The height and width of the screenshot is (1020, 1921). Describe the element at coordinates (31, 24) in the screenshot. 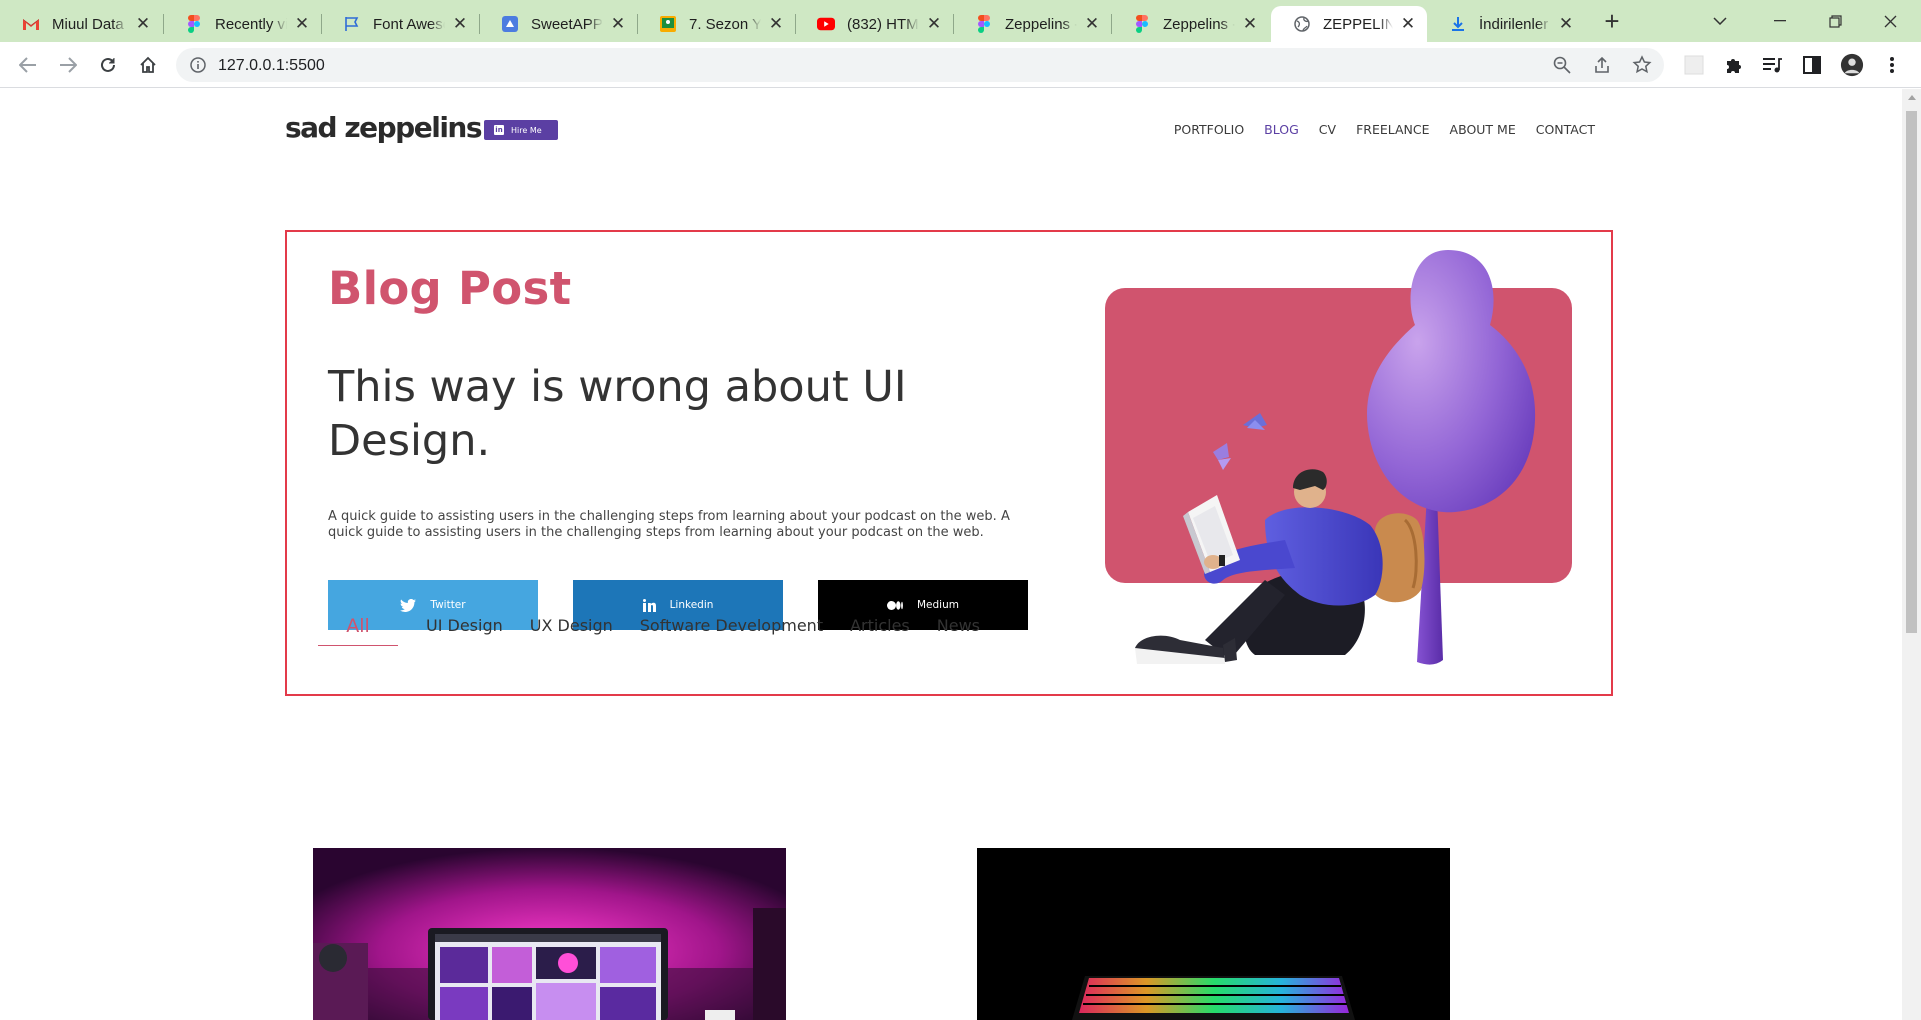

I see `gmail-icon` at that location.